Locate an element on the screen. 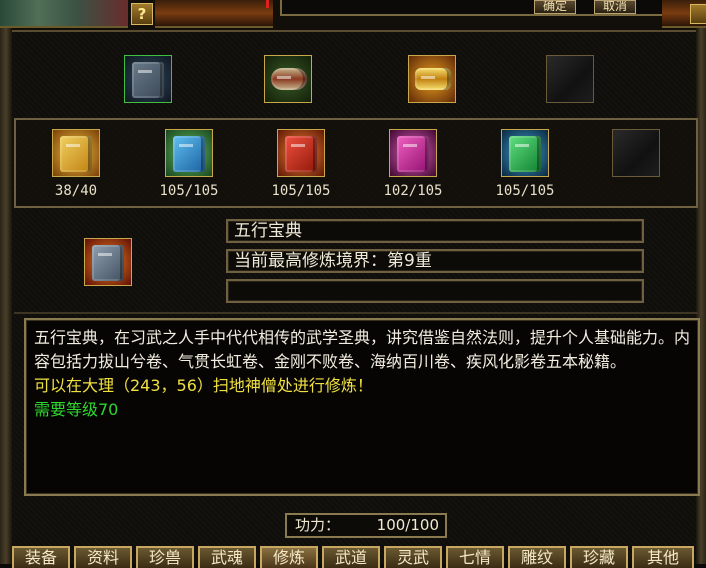  mid-divider is located at coordinates (356, 313).